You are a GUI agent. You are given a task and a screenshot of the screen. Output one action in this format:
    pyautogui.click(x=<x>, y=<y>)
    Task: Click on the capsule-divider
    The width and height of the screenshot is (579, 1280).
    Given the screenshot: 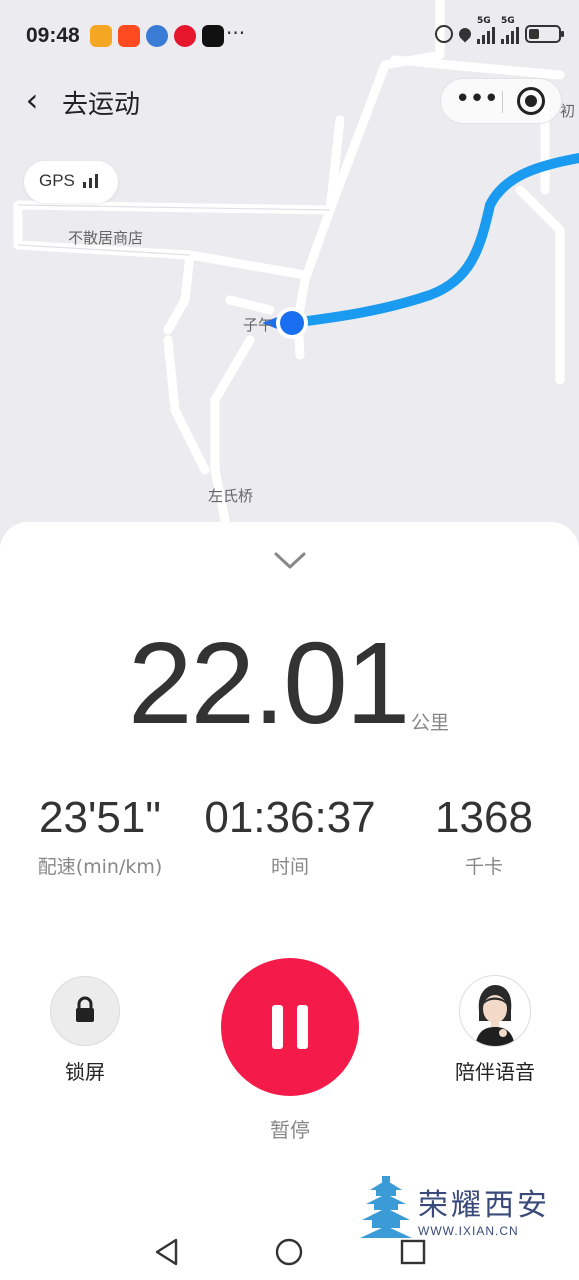 What is the action you would take?
    pyautogui.click(x=502, y=102)
    